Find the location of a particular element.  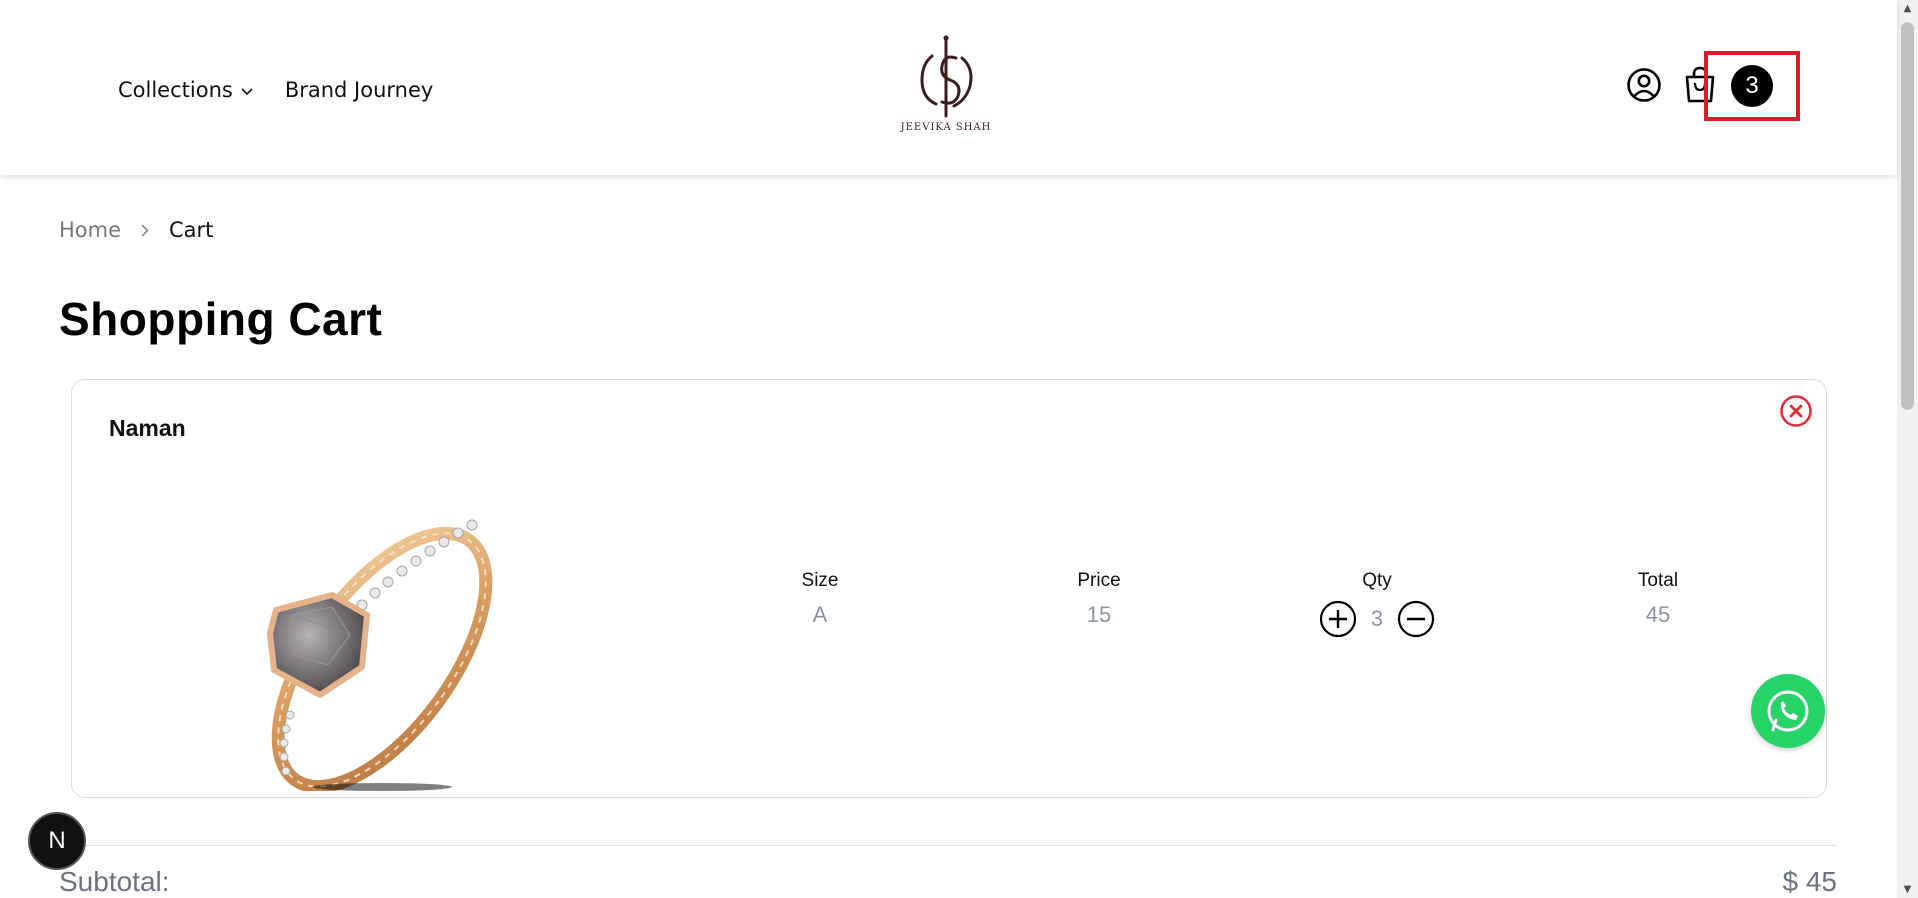

brand-name: JEEVIKA SHAH is located at coordinates (946, 127).